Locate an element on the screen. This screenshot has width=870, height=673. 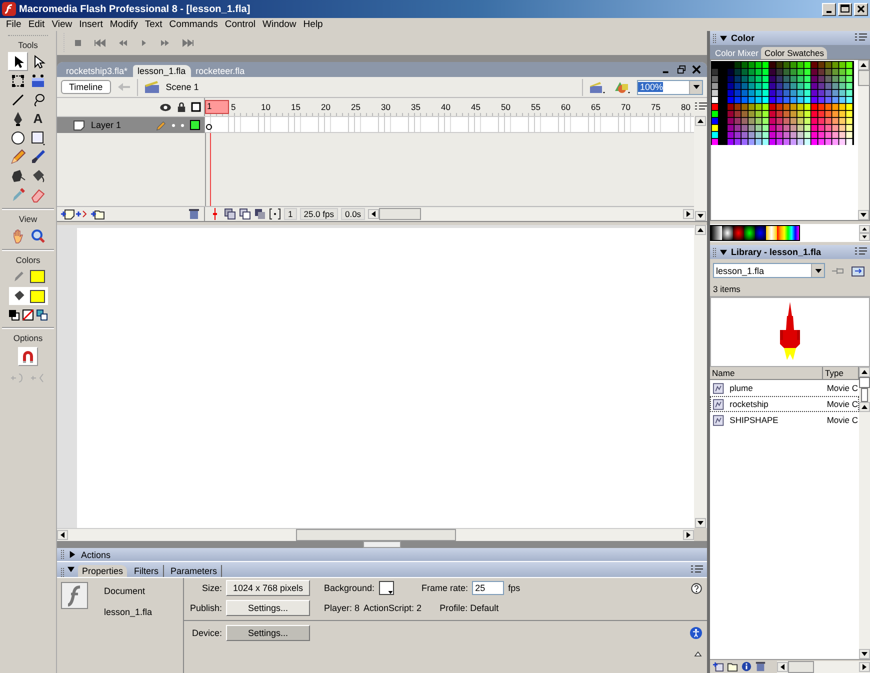
lock-icon is located at coordinates (181, 107).